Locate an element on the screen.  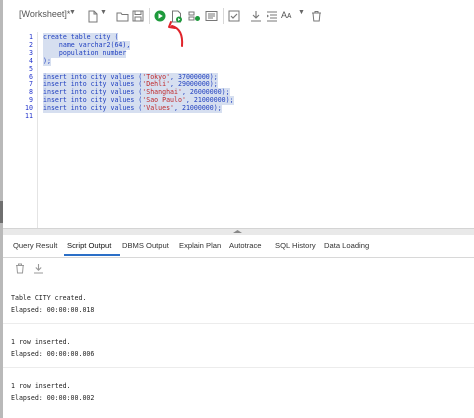
annotation-arrow-icon is located at coordinates (176, 34).